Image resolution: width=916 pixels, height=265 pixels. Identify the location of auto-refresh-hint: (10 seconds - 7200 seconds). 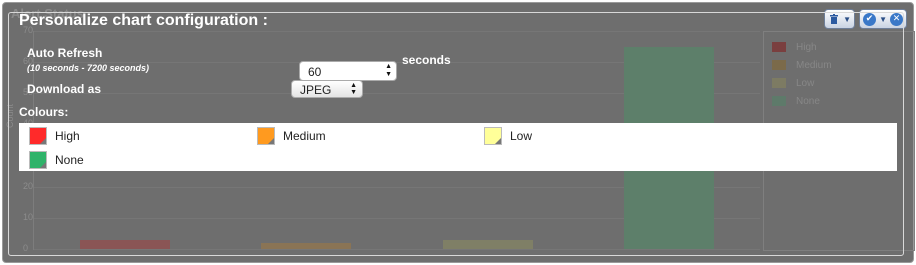
(88, 68).